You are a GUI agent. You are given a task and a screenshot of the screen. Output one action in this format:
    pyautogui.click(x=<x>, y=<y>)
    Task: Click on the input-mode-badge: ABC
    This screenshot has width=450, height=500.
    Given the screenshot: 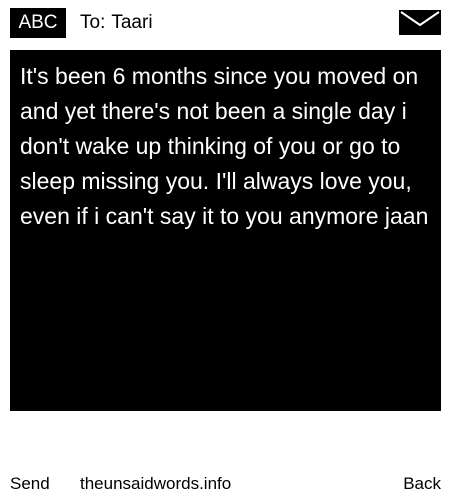 What is the action you would take?
    pyautogui.click(x=38, y=23)
    